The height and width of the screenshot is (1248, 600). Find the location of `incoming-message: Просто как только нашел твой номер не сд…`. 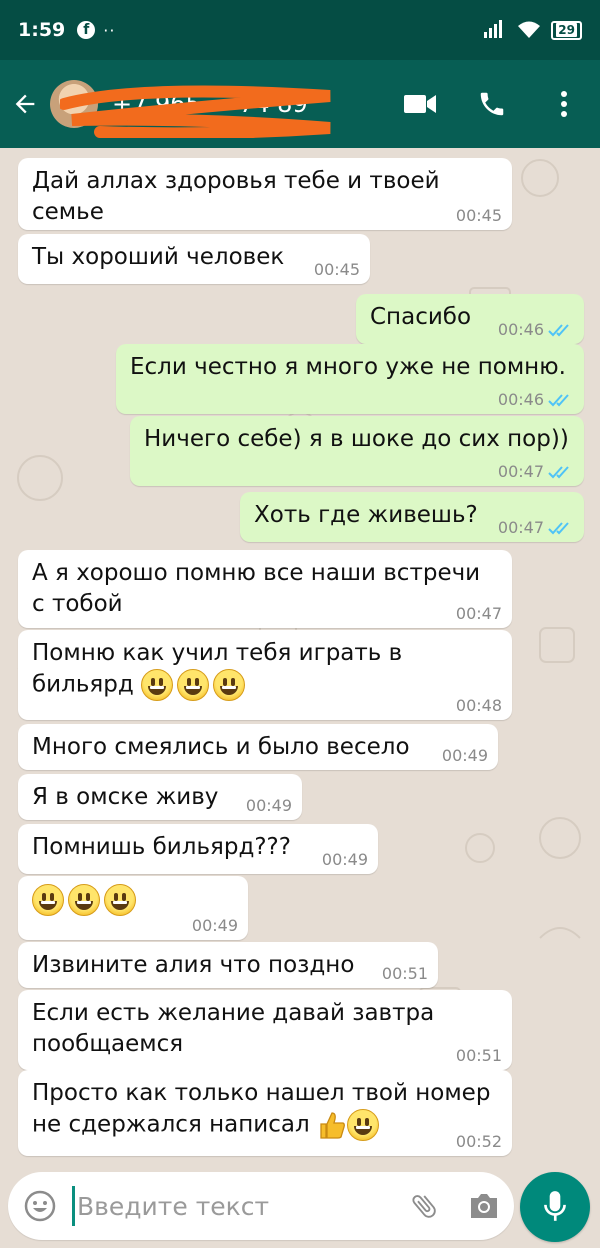

incoming-message: Просто как только нашел твой номер не сд… is located at coordinates (265, 1113).